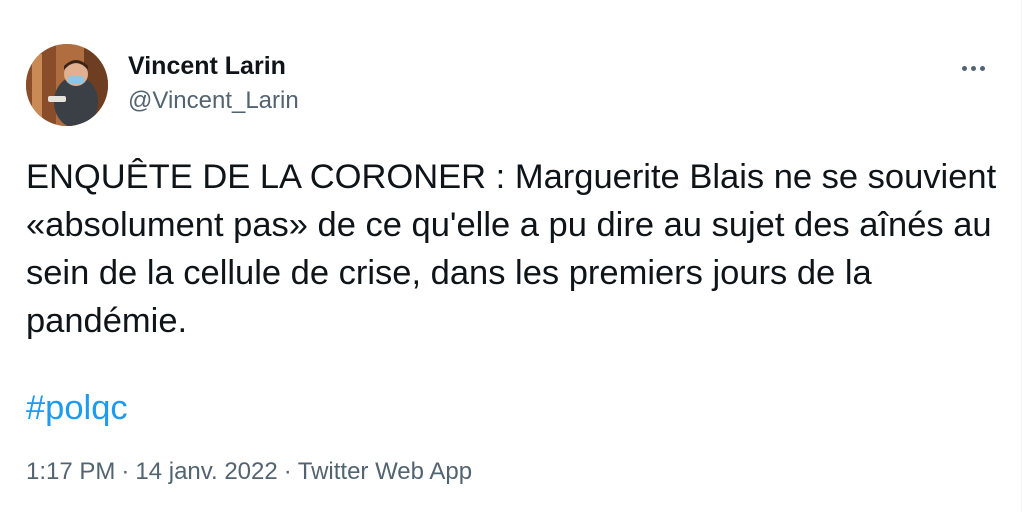 The image size is (1022, 512). I want to click on tweet-metadata: 1:17 PM · 14 janv. 2022 · Twitter Web App, so click(249, 472).